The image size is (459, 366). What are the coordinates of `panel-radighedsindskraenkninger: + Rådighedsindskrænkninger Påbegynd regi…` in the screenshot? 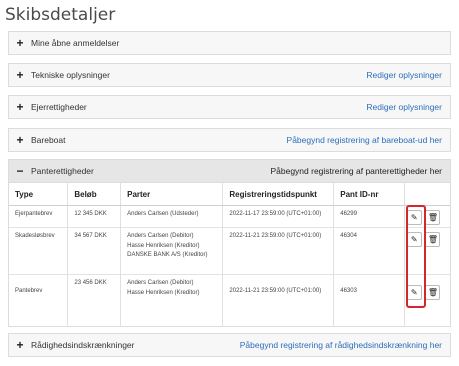 It's located at (229, 345).